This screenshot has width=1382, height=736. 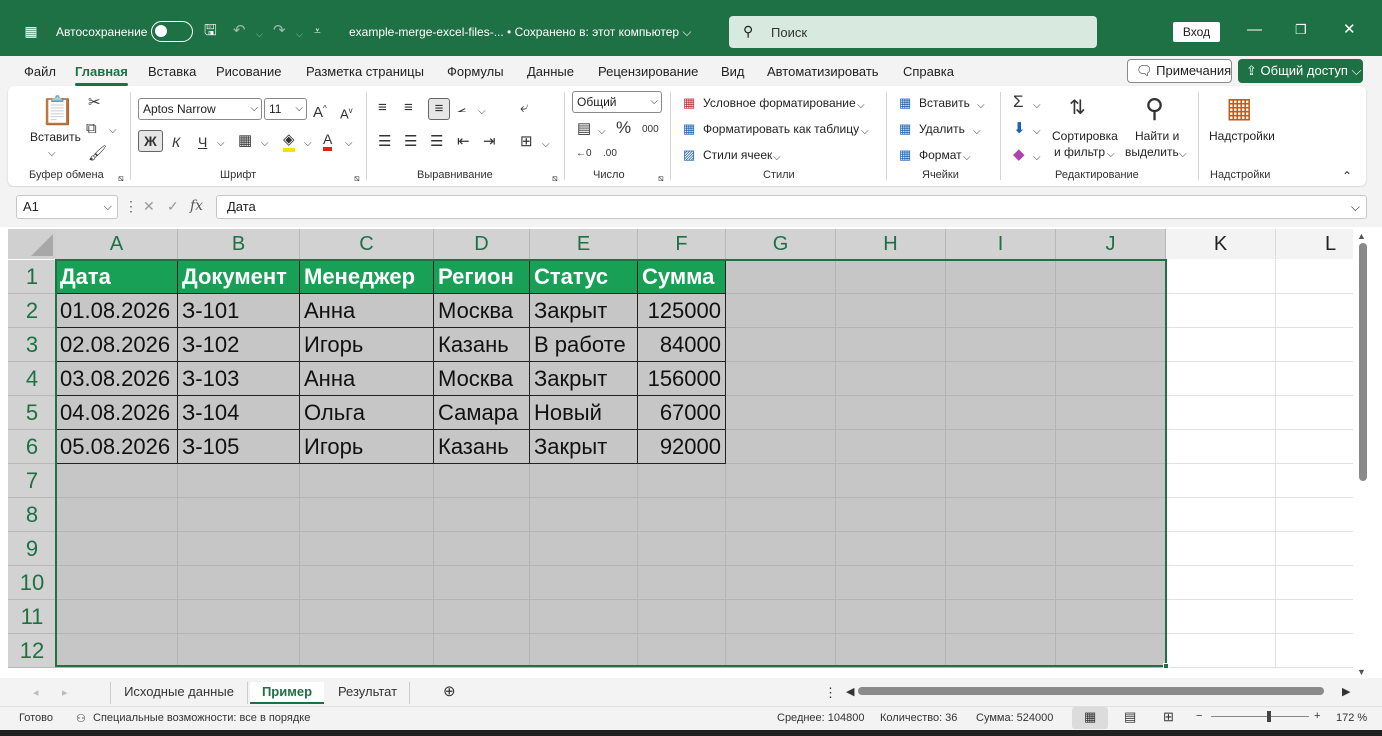 I want to click on status-sum: Сумма: 524000, so click(x=1014, y=718).